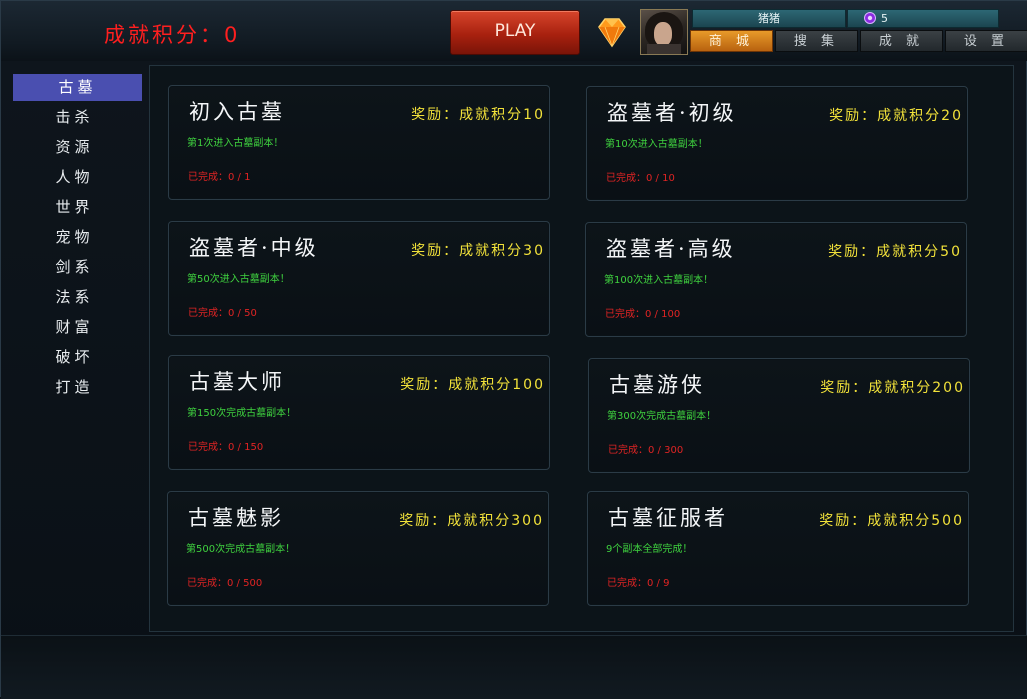 This screenshot has width=1027, height=699. I want to click on achievement-title: 古墓大师, so click(237, 382).